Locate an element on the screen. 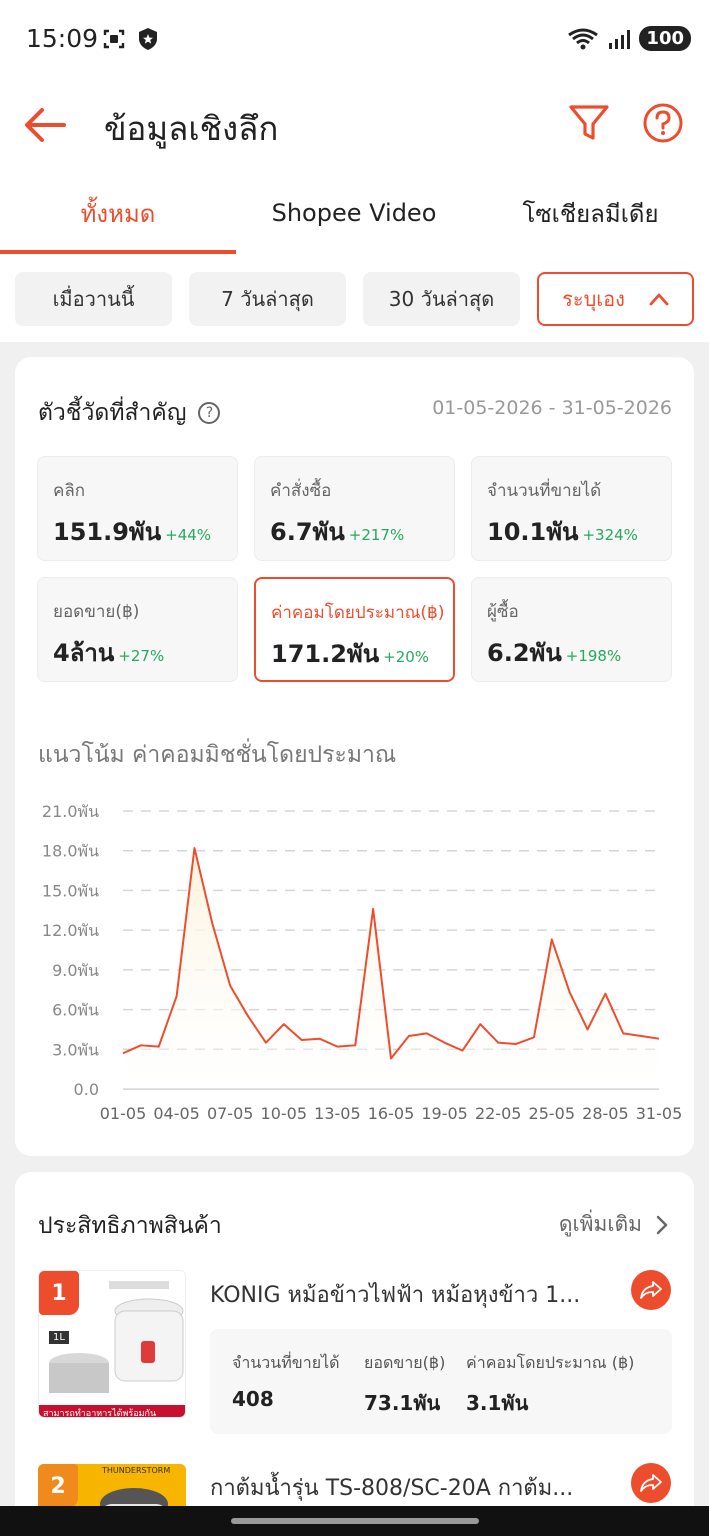 This screenshot has width=709, height=1536. x-tick-label: 19-05 is located at coordinates (444, 1113).